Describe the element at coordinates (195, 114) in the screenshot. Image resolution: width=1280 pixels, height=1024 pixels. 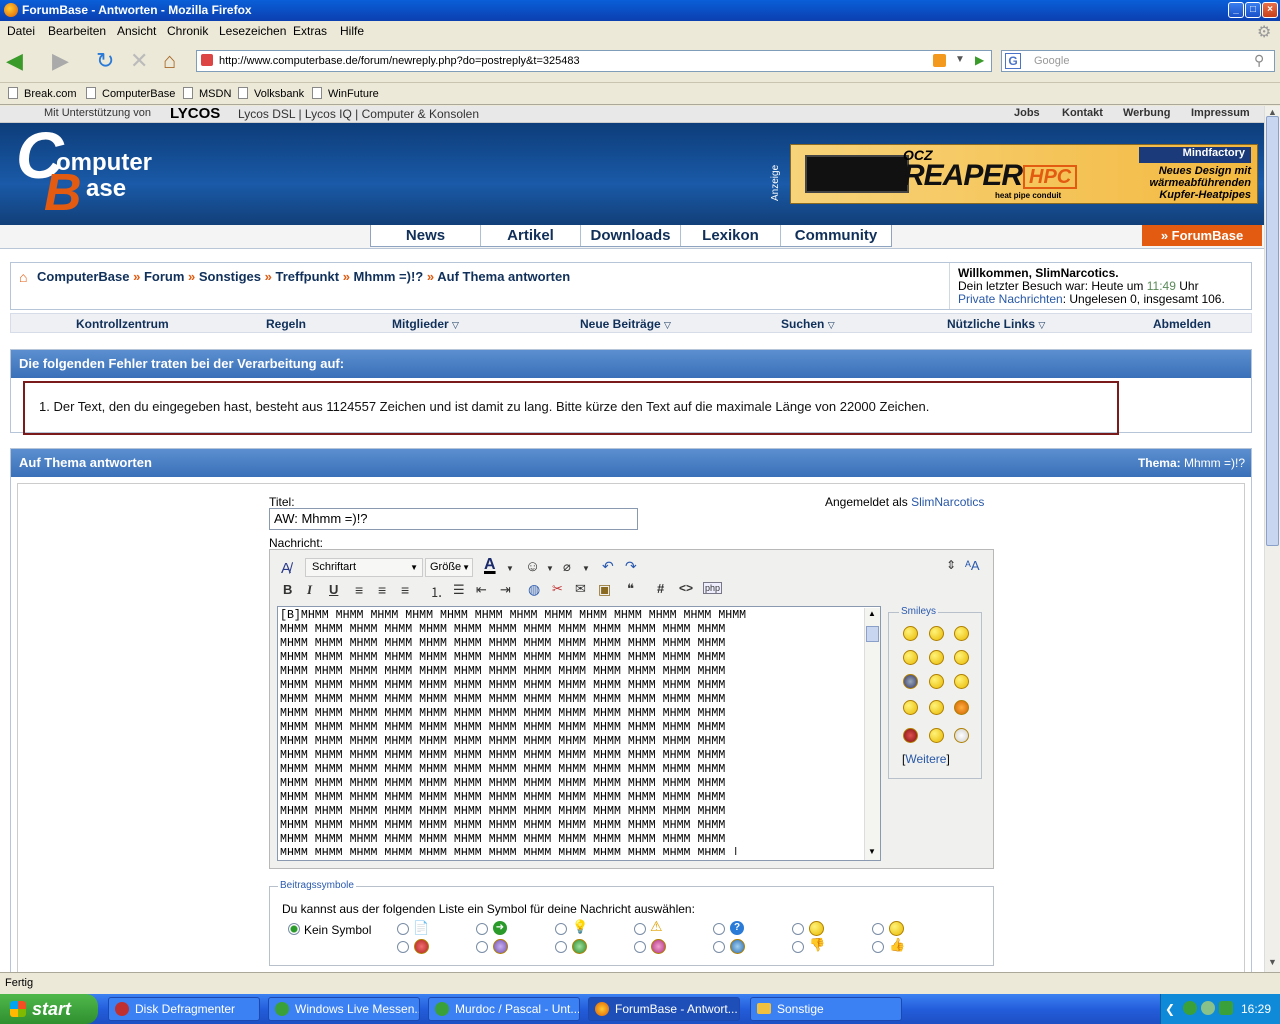
I see `lycos-logo: LYCOS` at that location.